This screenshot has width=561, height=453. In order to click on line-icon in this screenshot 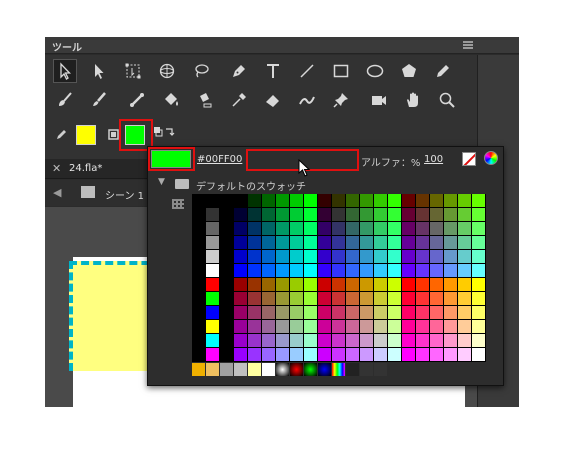, I will do `click(307, 71)`.